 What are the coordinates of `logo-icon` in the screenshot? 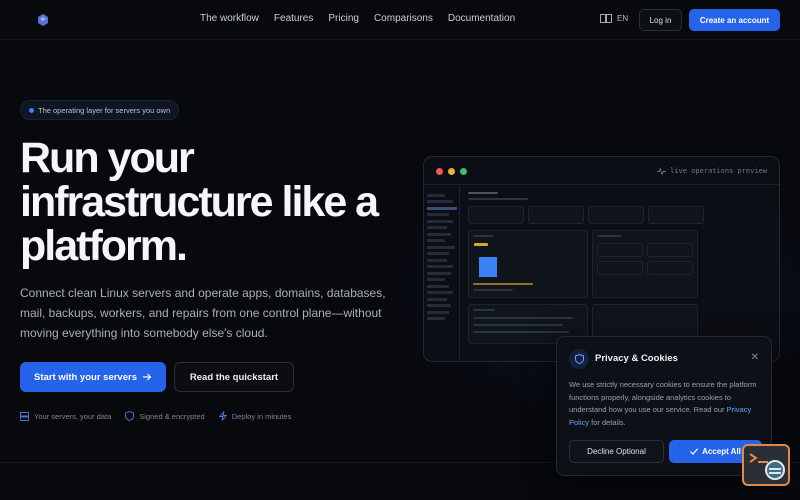 It's located at (43, 20).